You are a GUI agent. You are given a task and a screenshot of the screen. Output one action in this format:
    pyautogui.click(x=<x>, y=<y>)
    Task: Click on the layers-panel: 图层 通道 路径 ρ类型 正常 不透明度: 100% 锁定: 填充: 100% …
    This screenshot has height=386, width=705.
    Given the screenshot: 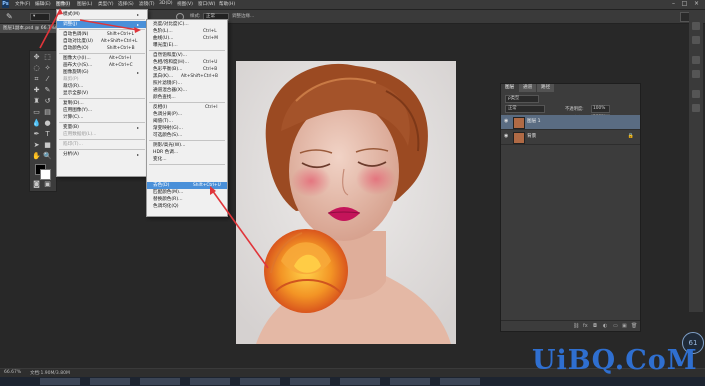 What is the action you would take?
    pyautogui.click(x=570, y=207)
    